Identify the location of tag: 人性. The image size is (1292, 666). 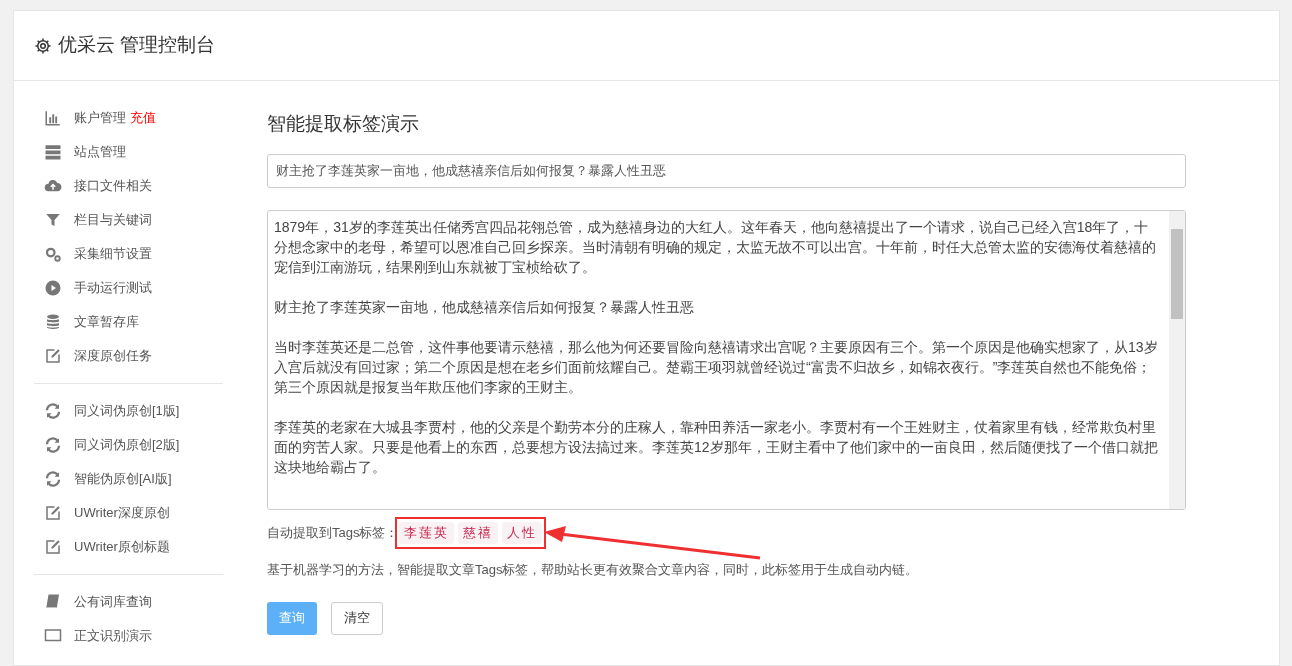
(522, 533).